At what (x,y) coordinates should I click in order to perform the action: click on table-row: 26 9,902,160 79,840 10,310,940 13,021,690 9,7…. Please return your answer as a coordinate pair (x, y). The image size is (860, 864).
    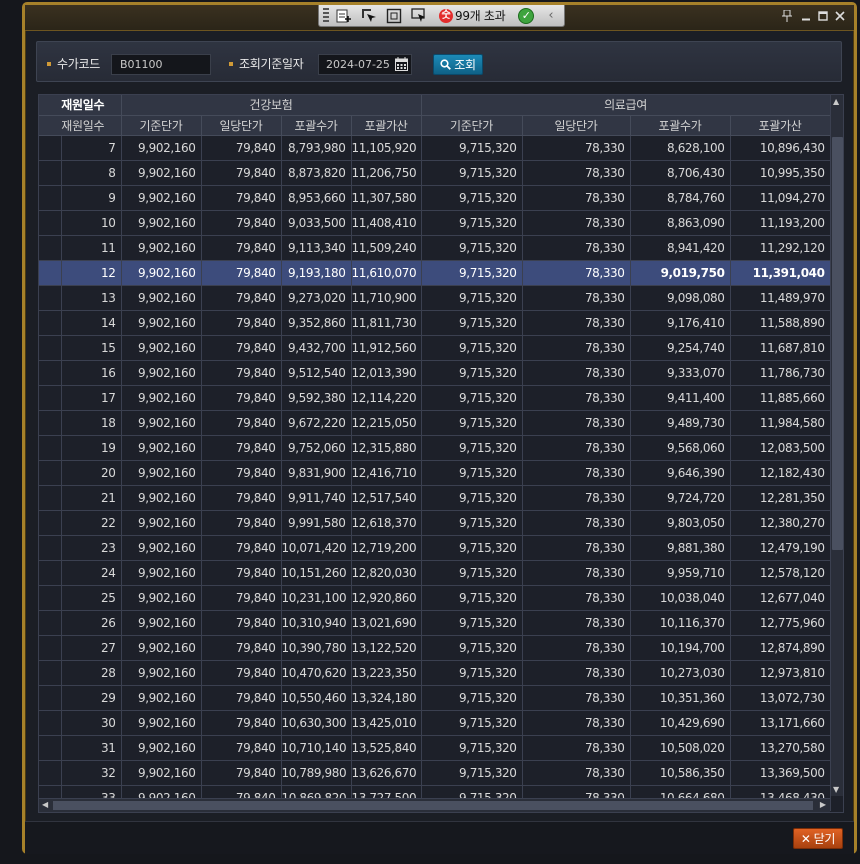
    Looking at the image, I should click on (435, 623).